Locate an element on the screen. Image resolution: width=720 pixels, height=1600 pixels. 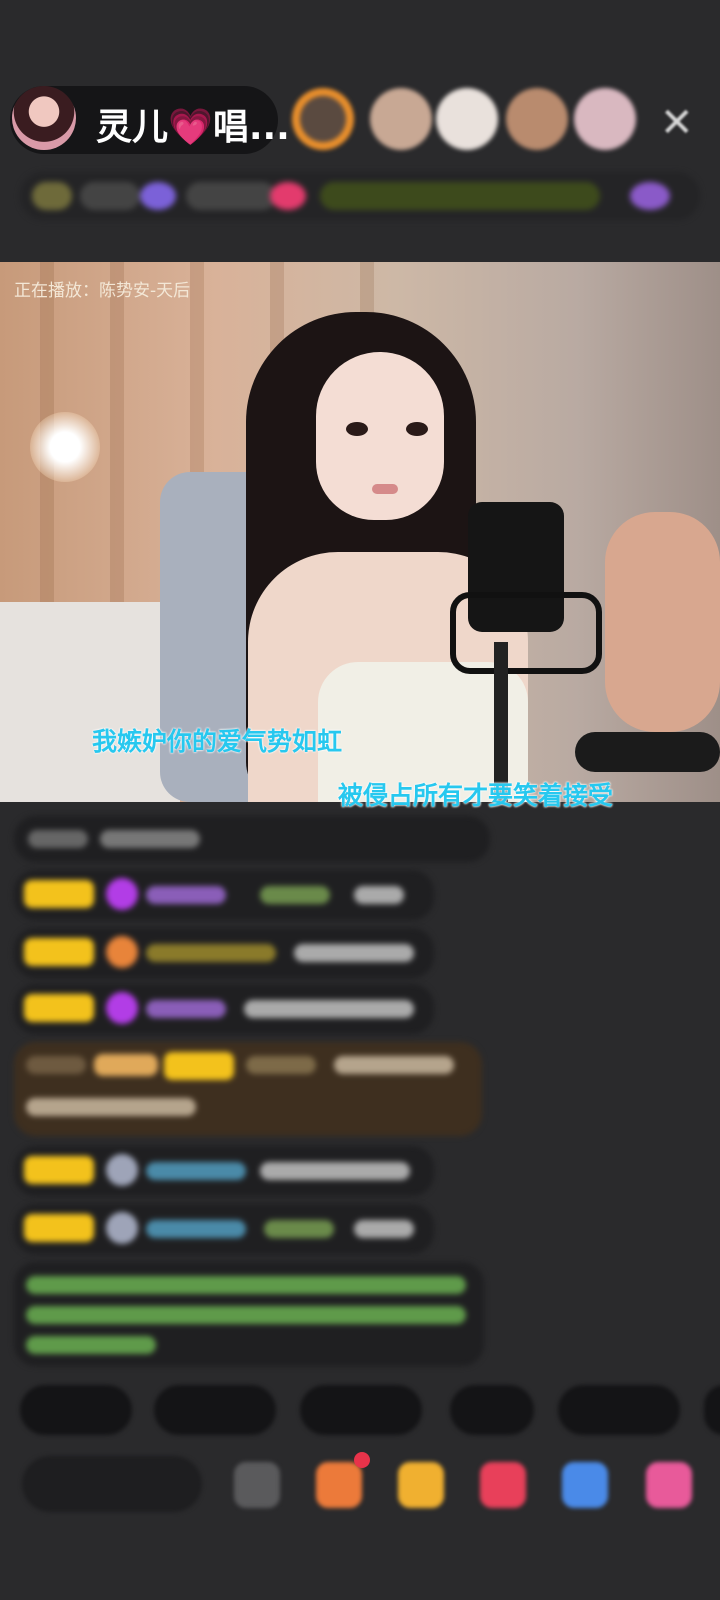
streamer-eye-left is located at coordinates (357, 429).